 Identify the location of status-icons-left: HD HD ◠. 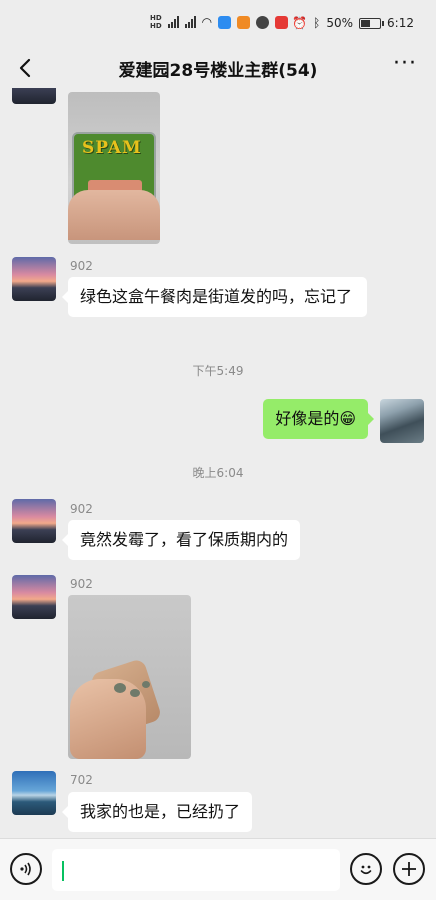
(219, 22).